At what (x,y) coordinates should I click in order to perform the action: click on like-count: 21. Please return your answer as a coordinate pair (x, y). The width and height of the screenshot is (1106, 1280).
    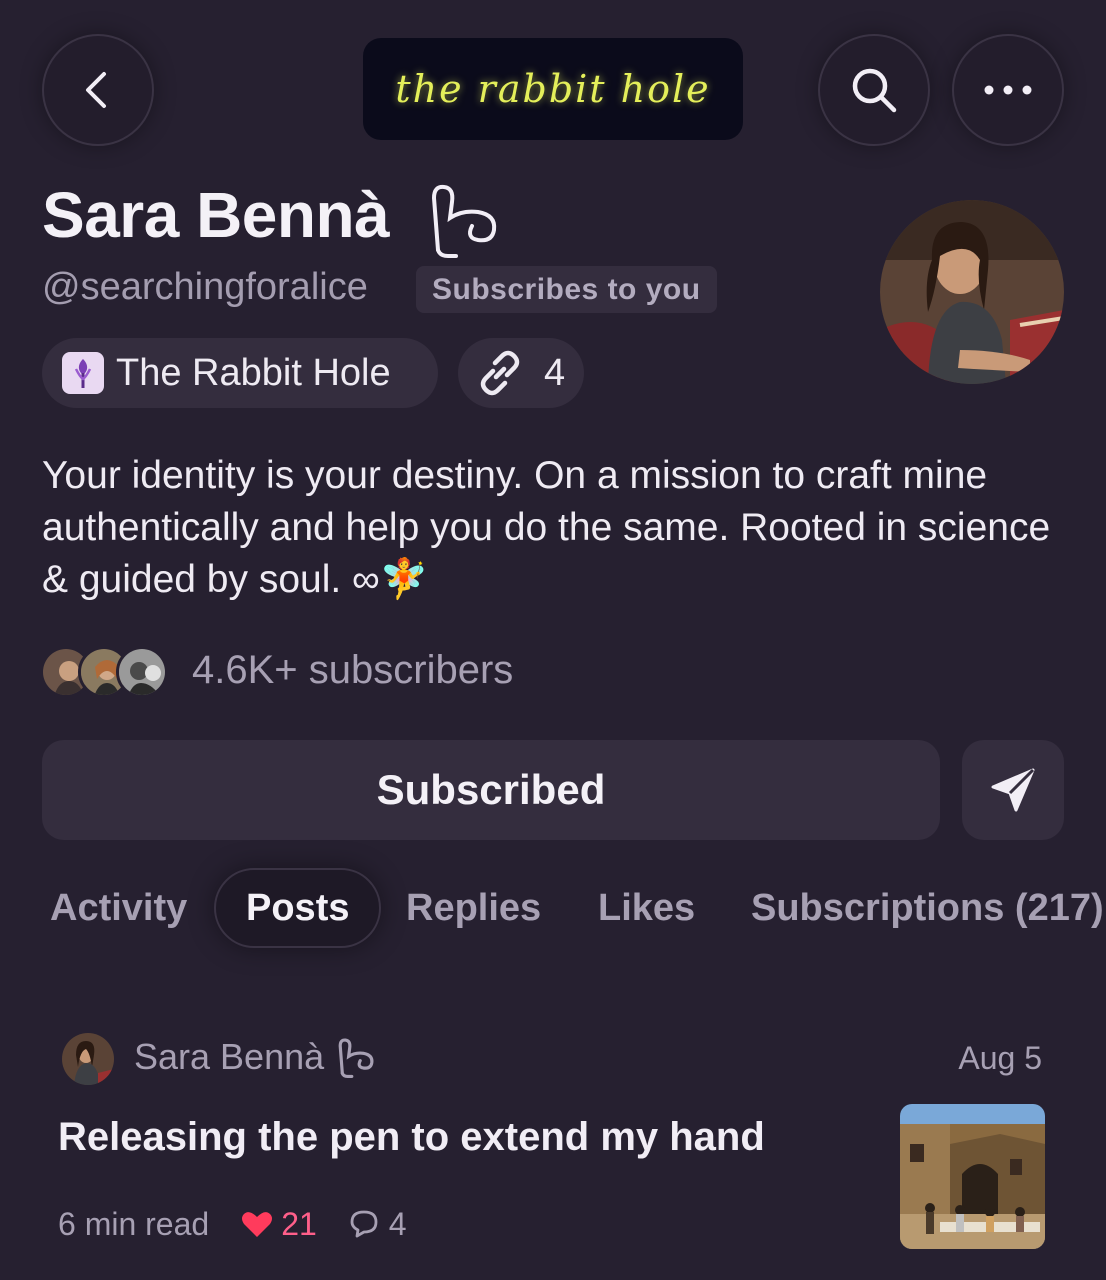
    Looking at the image, I should click on (299, 1223).